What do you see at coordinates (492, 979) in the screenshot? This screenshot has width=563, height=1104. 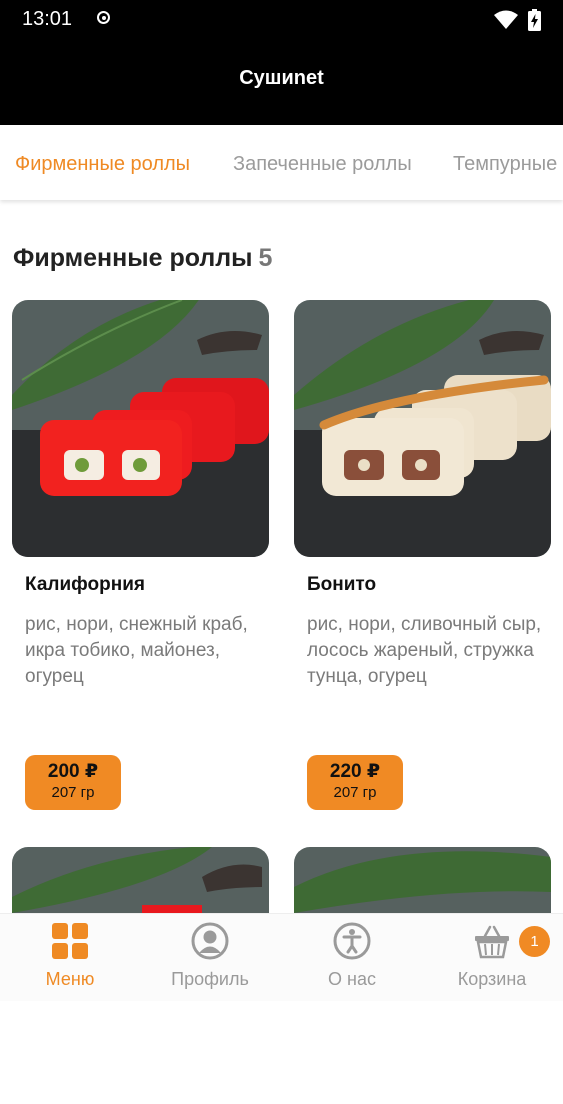 I see `nav-label: Корзина` at bounding box center [492, 979].